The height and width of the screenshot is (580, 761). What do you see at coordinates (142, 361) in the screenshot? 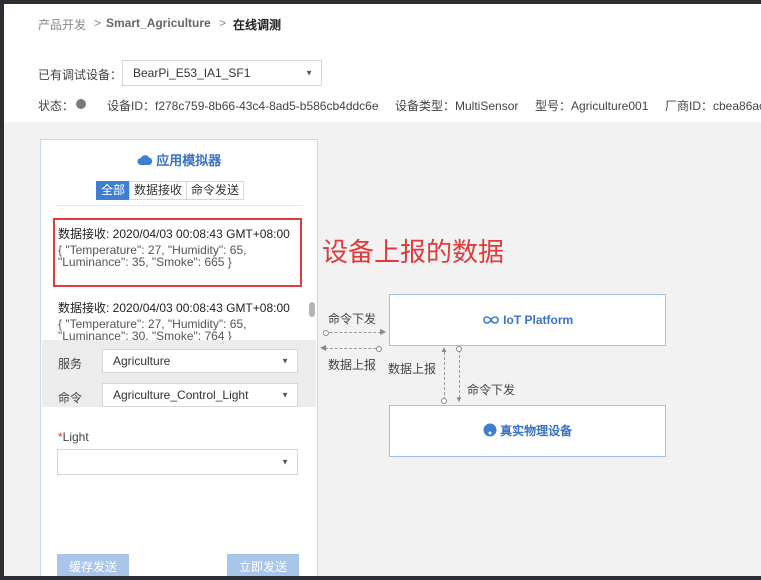
I see `service-value: Agriculture` at bounding box center [142, 361].